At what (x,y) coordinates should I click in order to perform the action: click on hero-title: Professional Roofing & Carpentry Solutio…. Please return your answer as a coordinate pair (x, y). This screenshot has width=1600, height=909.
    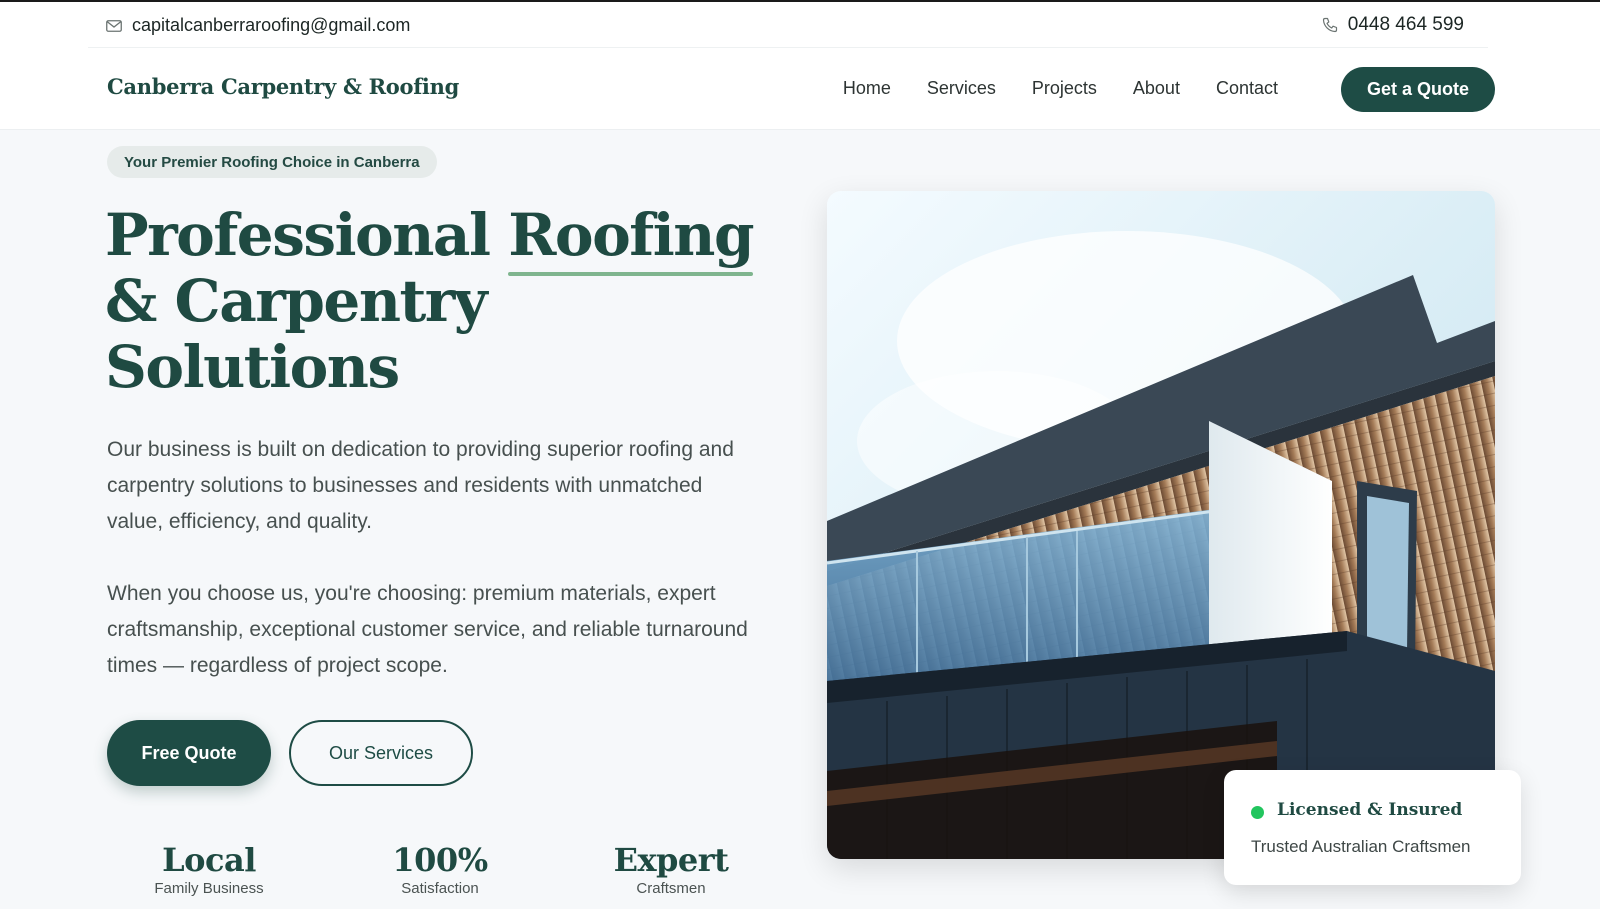
    Looking at the image, I should click on (455, 301).